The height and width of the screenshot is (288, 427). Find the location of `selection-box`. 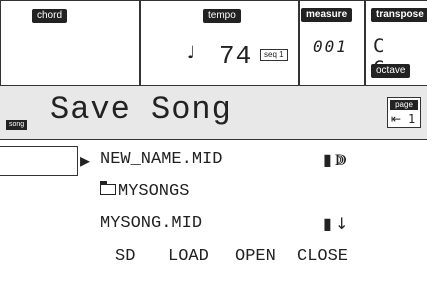

selection-box is located at coordinates (39, 161).